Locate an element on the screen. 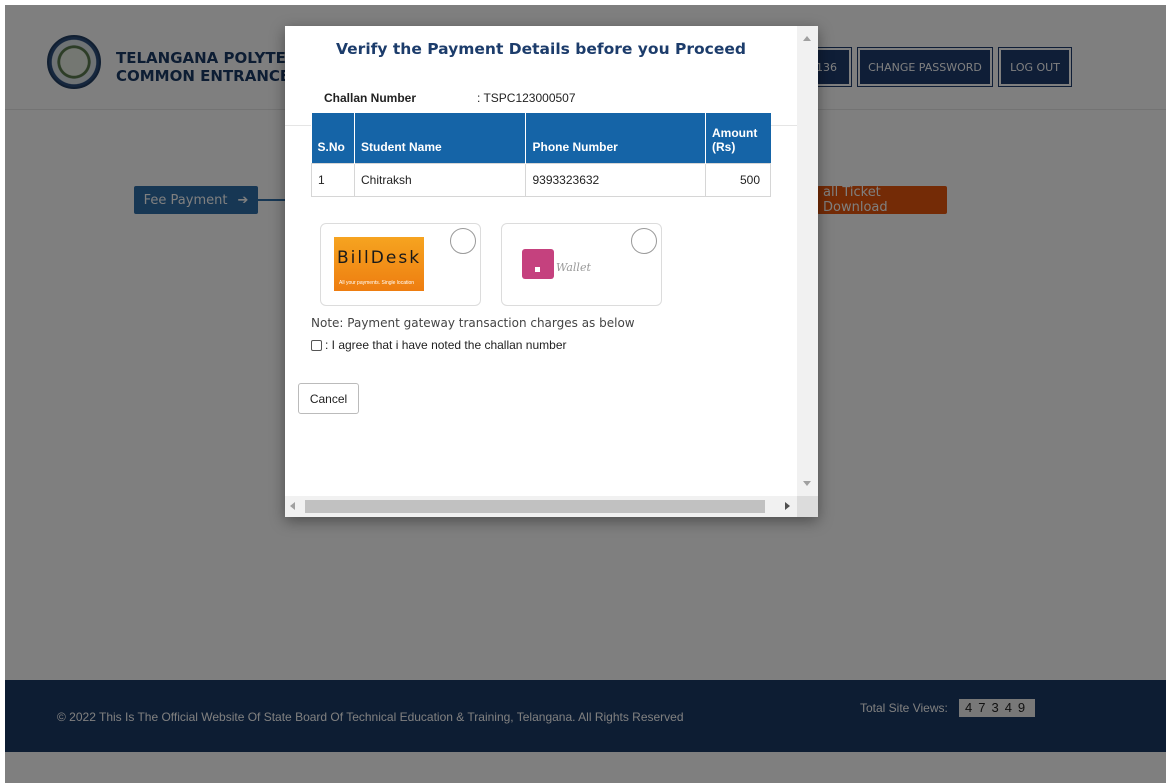 Image resolution: width=1166 pixels, height=783 pixels. challan-number-value: : TSPC123000507 is located at coordinates (526, 98).